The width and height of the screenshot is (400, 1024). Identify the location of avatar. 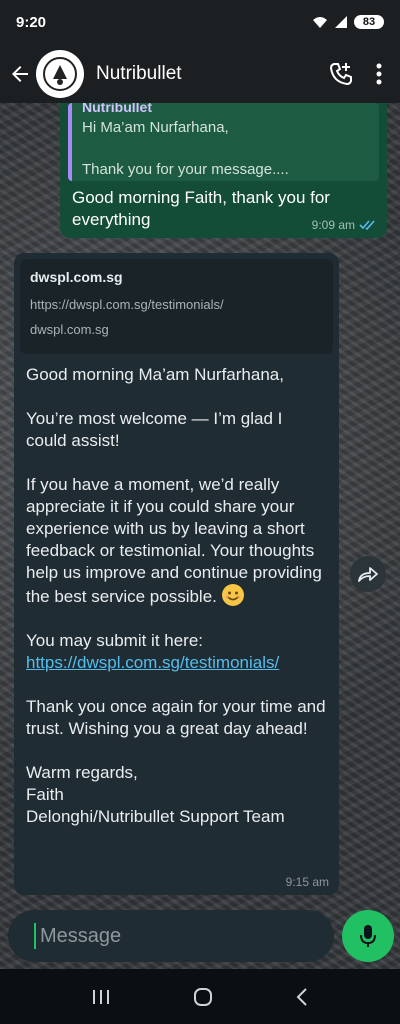
(60, 73).